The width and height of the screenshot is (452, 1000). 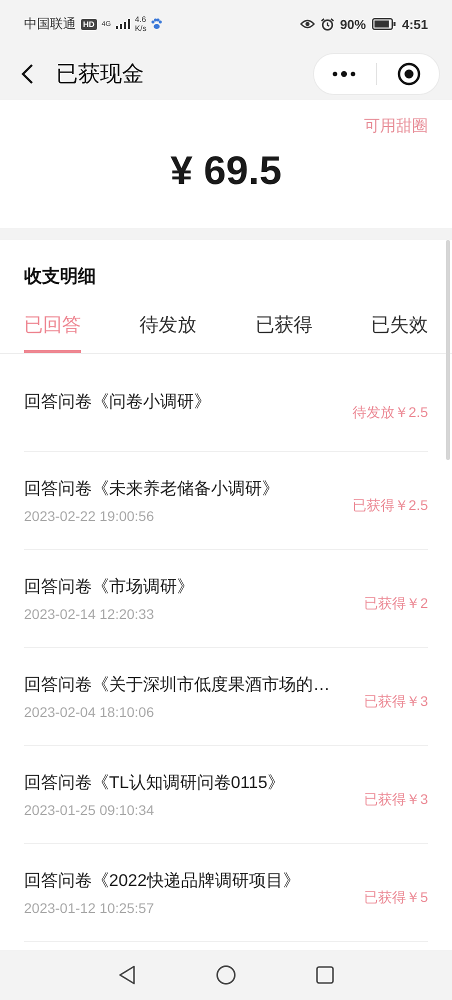 What do you see at coordinates (390, 412) in the screenshot?
I see `record-amount: 待发放￥2.5` at bounding box center [390, 412].